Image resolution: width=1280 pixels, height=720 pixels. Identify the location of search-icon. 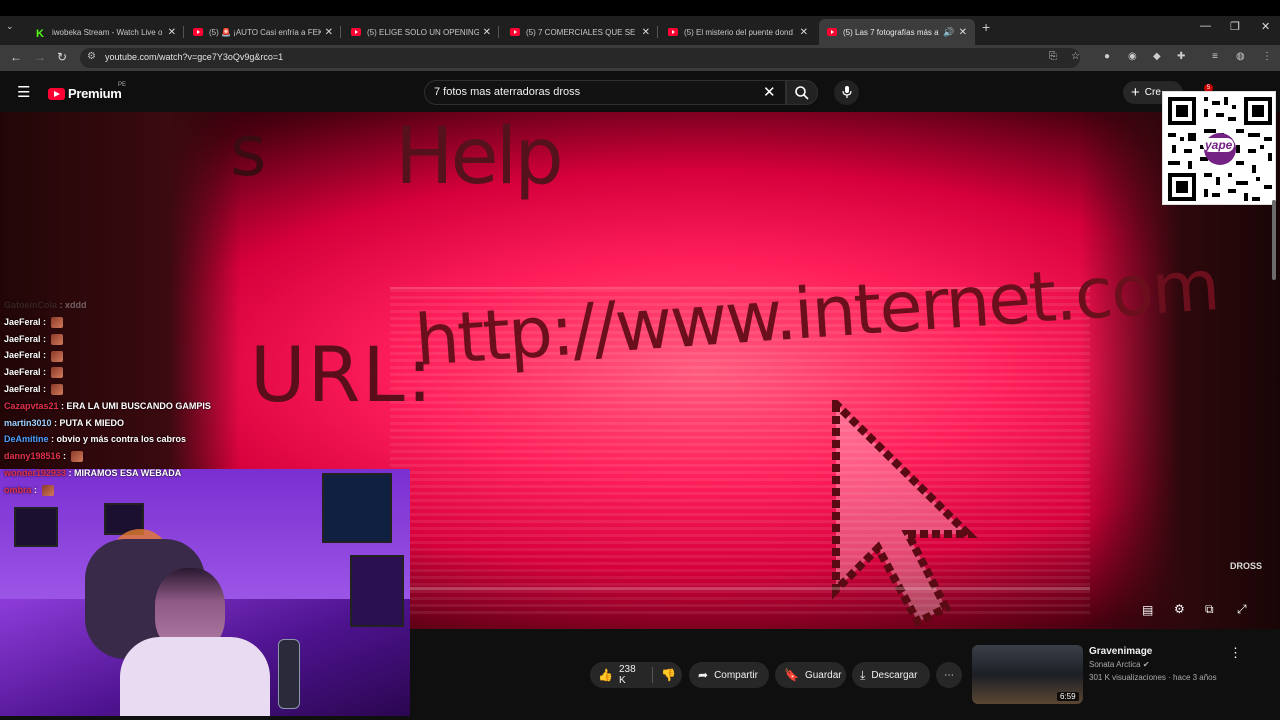
(802, 93).